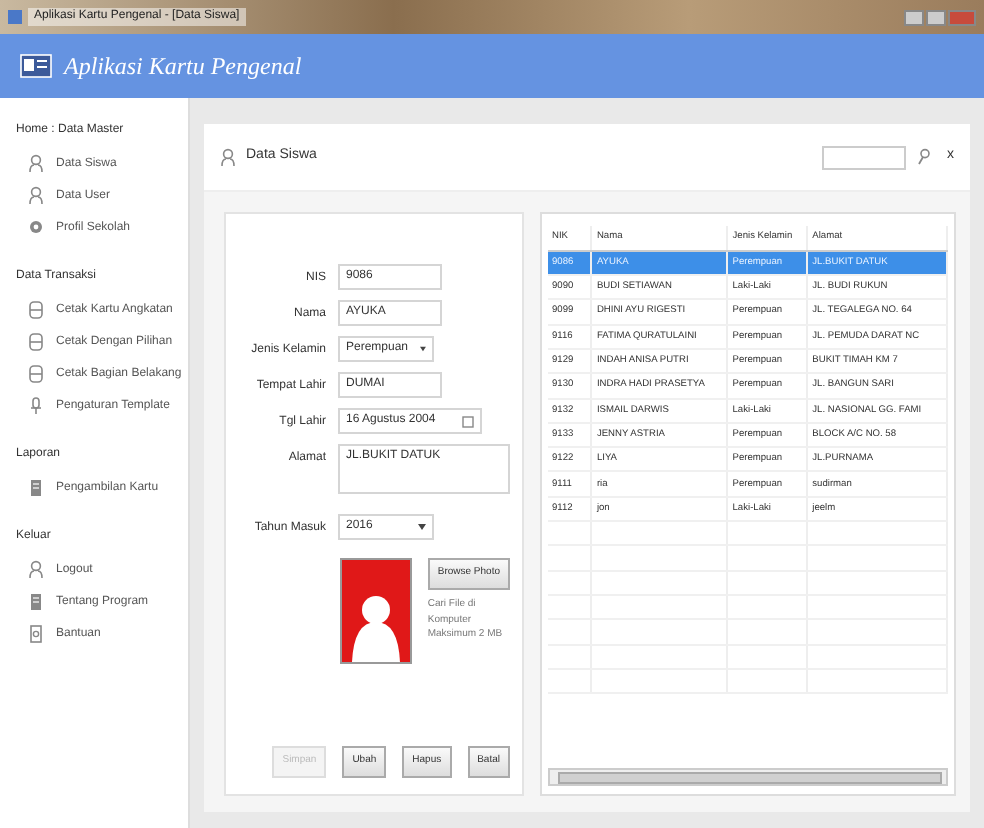  I want to click on search-icon, so click(922, 157).